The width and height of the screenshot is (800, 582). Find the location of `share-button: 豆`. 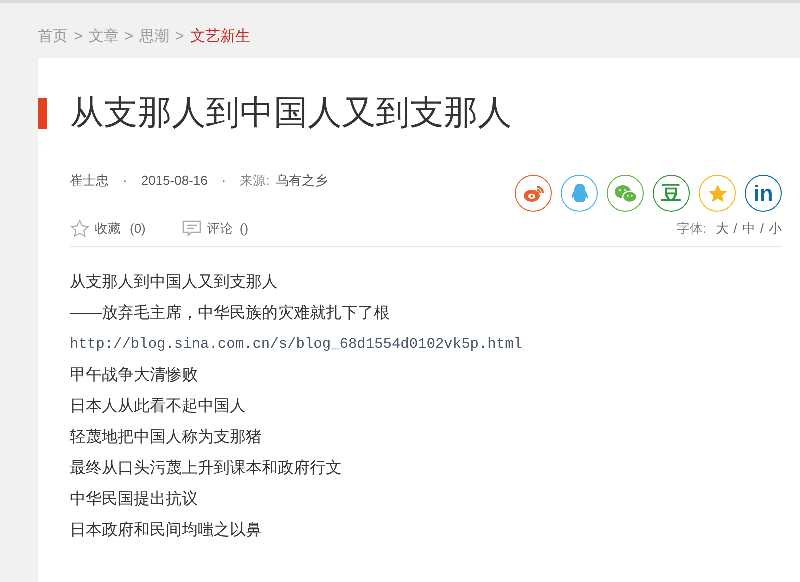

share-button: 豆 is located at coordinates (671, 193).